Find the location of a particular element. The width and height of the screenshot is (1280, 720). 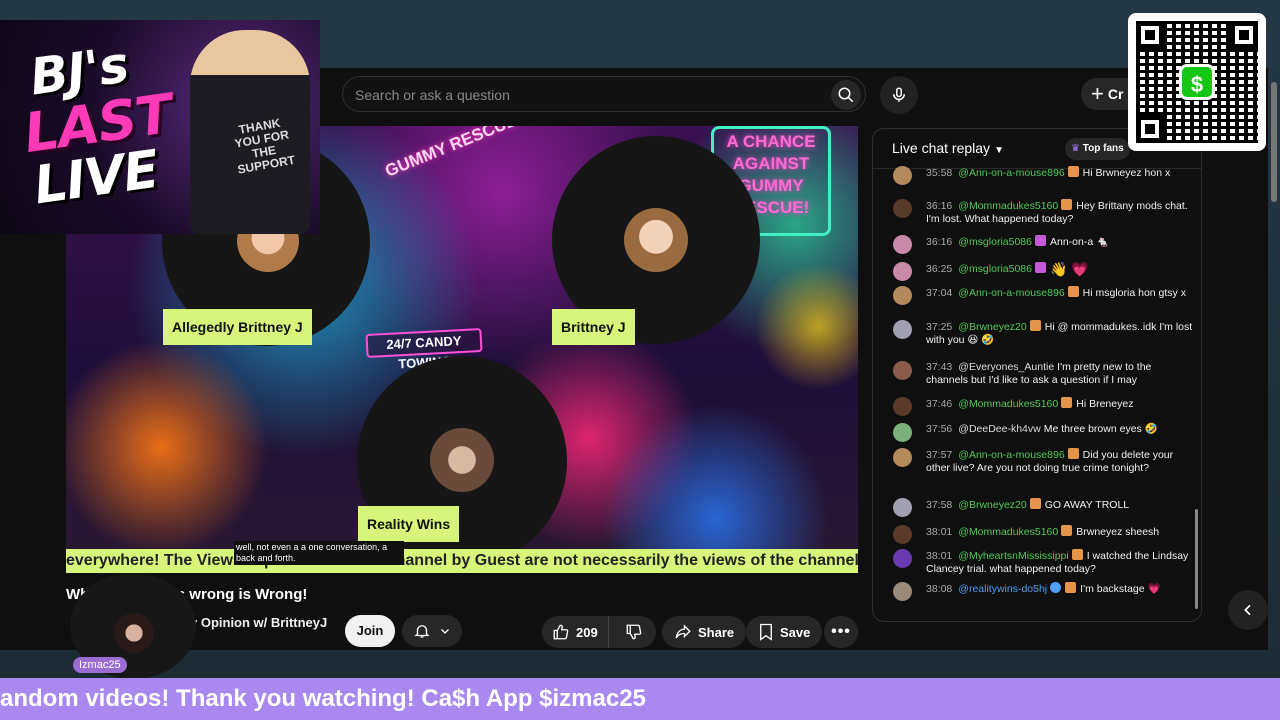

more-actions-button: ••• is located at coordinates (841, 632).